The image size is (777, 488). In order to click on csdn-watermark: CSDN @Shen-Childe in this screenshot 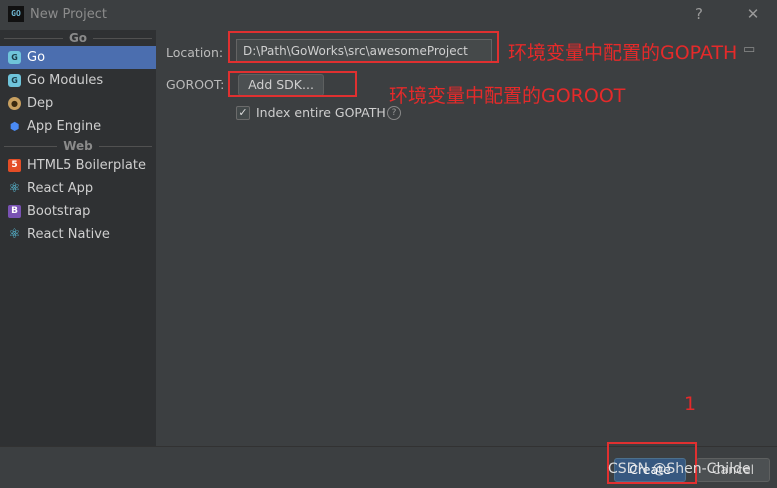, I will do `click(679, 469)`.